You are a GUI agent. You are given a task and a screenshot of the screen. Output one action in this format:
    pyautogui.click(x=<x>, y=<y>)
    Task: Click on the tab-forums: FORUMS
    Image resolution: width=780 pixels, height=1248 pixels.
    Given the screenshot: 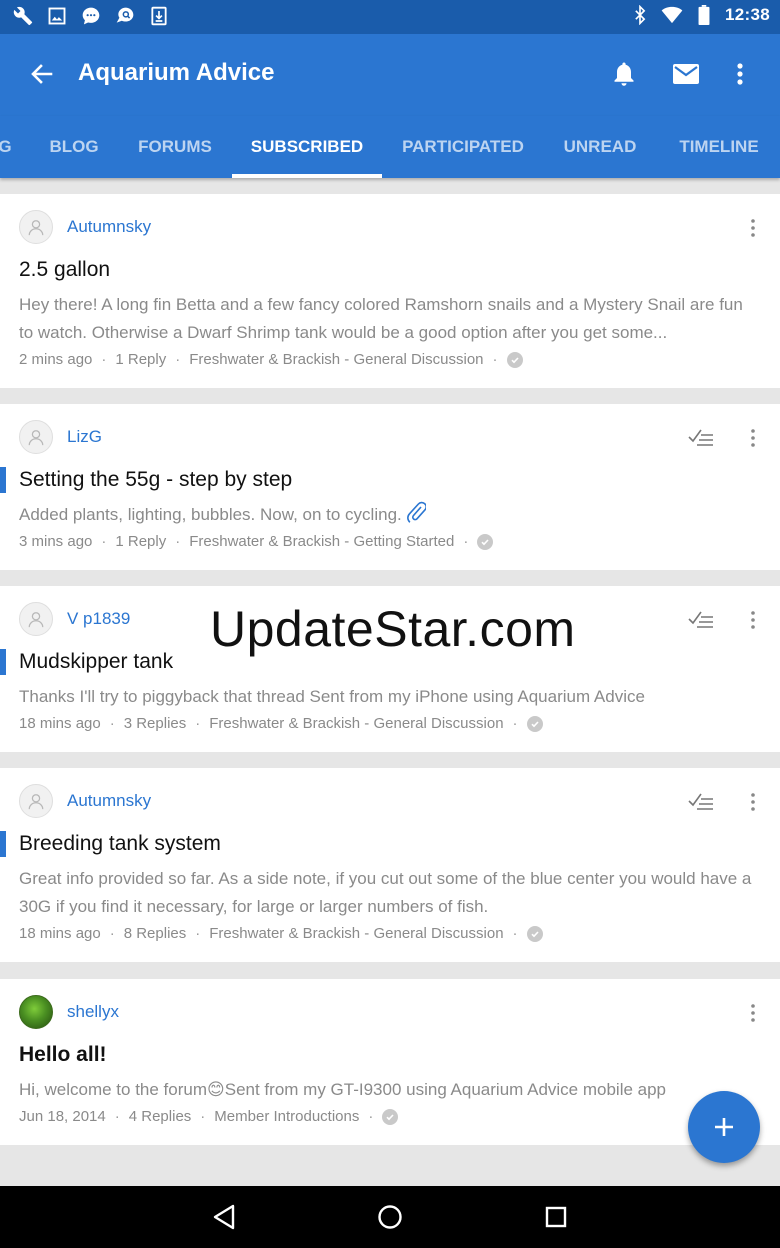 What is the action you would take?
    pyautogui.click(x=175, y=147)
    